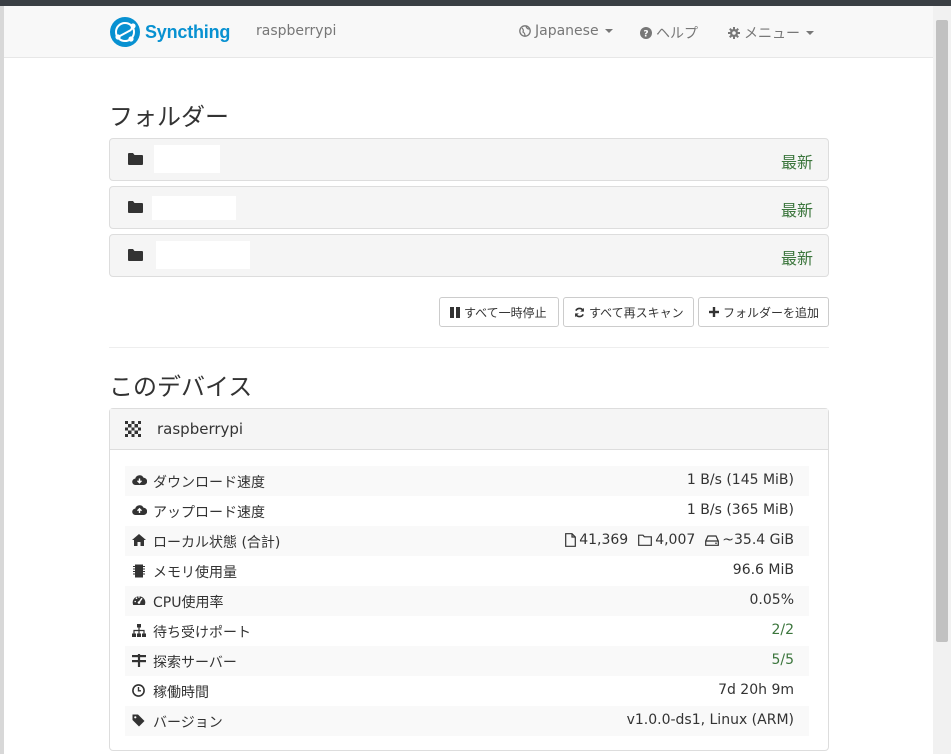 Image resolution: width=951 pixels, height=754 pixels. I want to click on pause-all-label: すべて一時停止, so click(505, 312).